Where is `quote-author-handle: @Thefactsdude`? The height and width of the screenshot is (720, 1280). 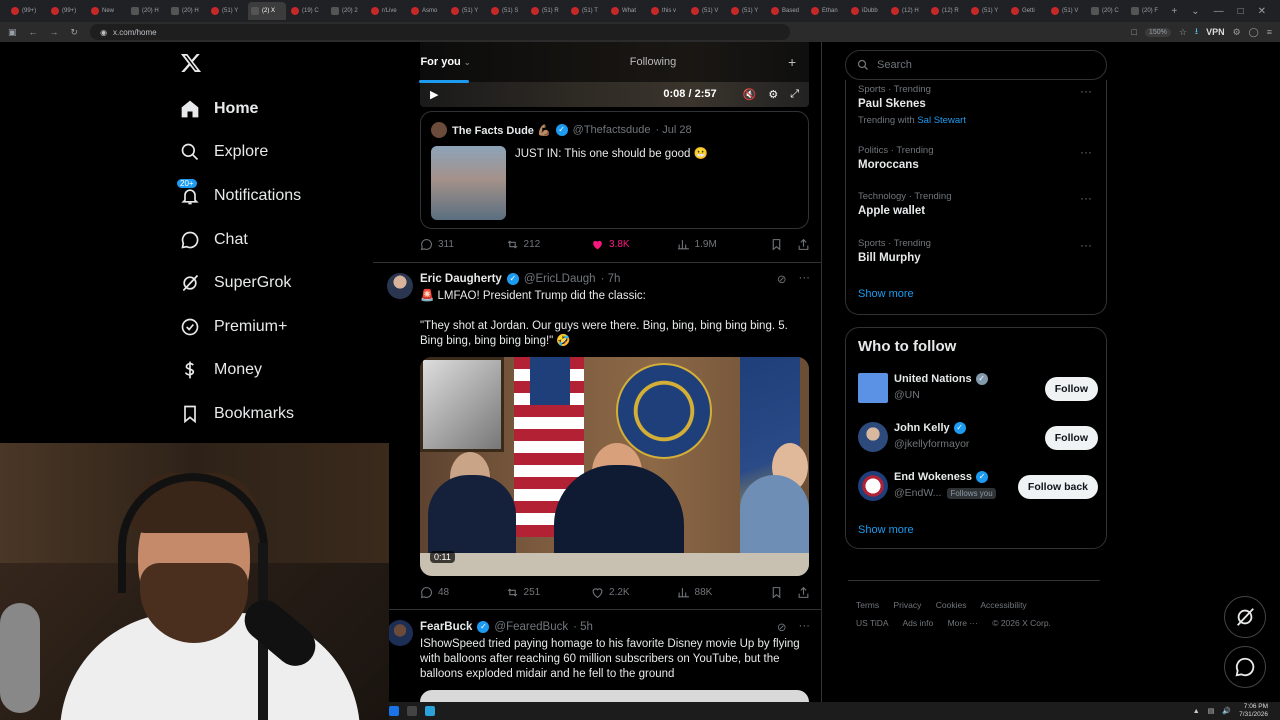 quote-author-handle: @Thefactsdude is located at coordinates (612, 130).